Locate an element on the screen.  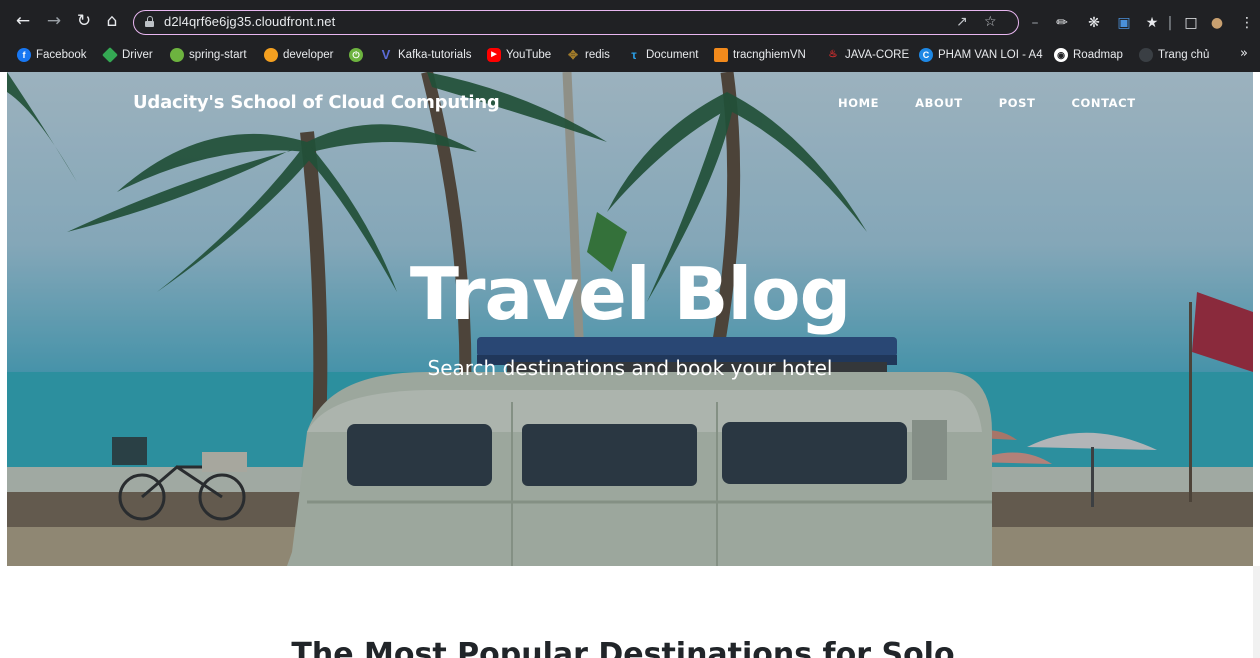
bookmark-facebook: f Facebook is located at coordinates (52, 55).